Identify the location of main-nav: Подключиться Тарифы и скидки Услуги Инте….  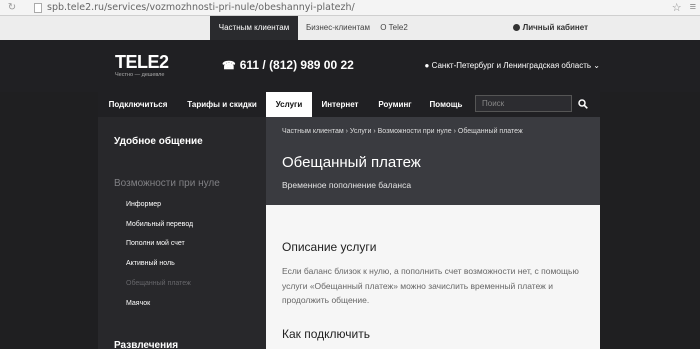
(349, 104).